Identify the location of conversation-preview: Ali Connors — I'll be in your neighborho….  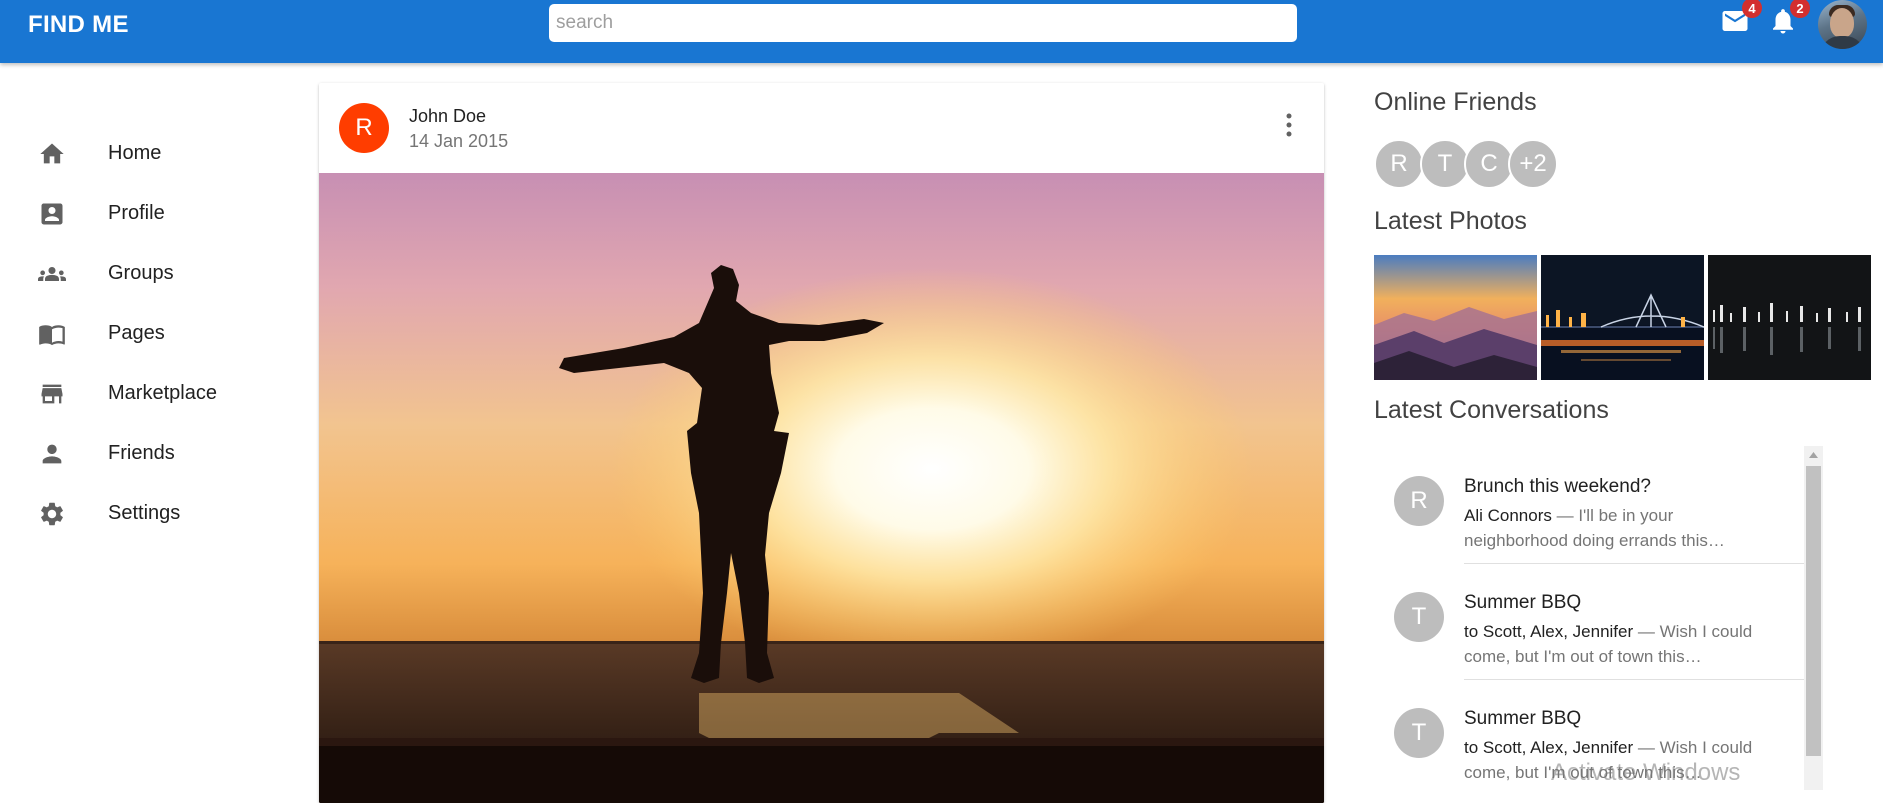
(1619, 528).